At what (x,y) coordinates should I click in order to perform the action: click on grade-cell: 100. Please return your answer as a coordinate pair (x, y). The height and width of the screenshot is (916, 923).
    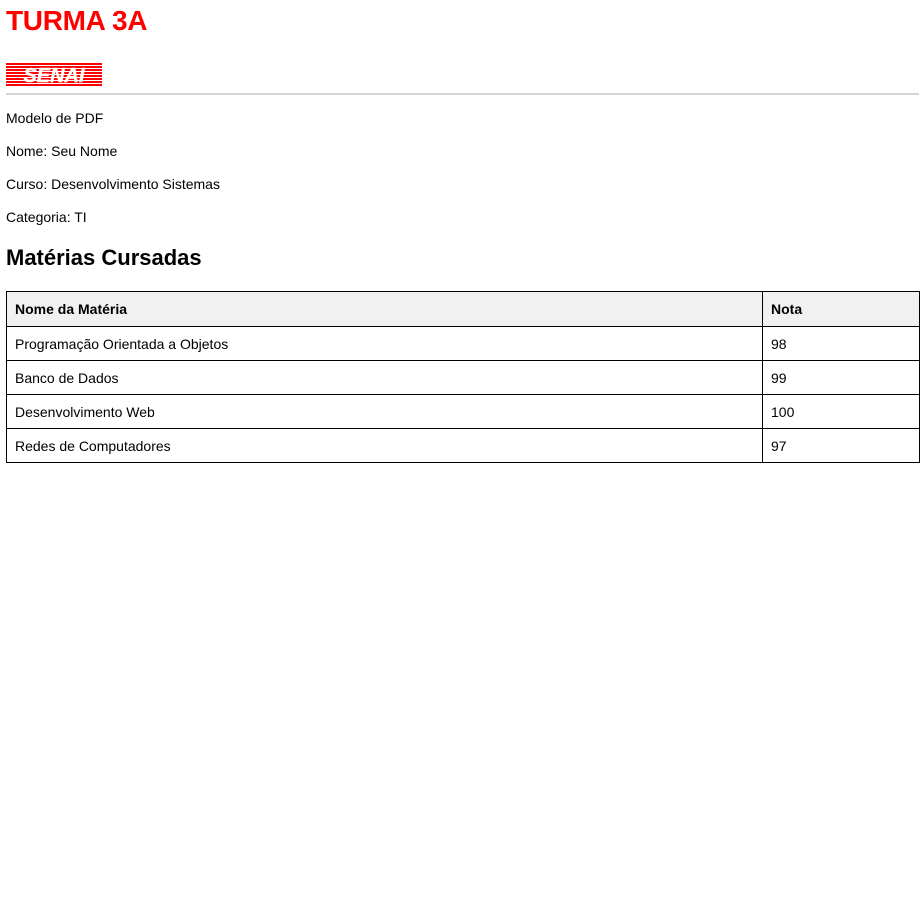
    Looking at the image, I should click on (841, 411).